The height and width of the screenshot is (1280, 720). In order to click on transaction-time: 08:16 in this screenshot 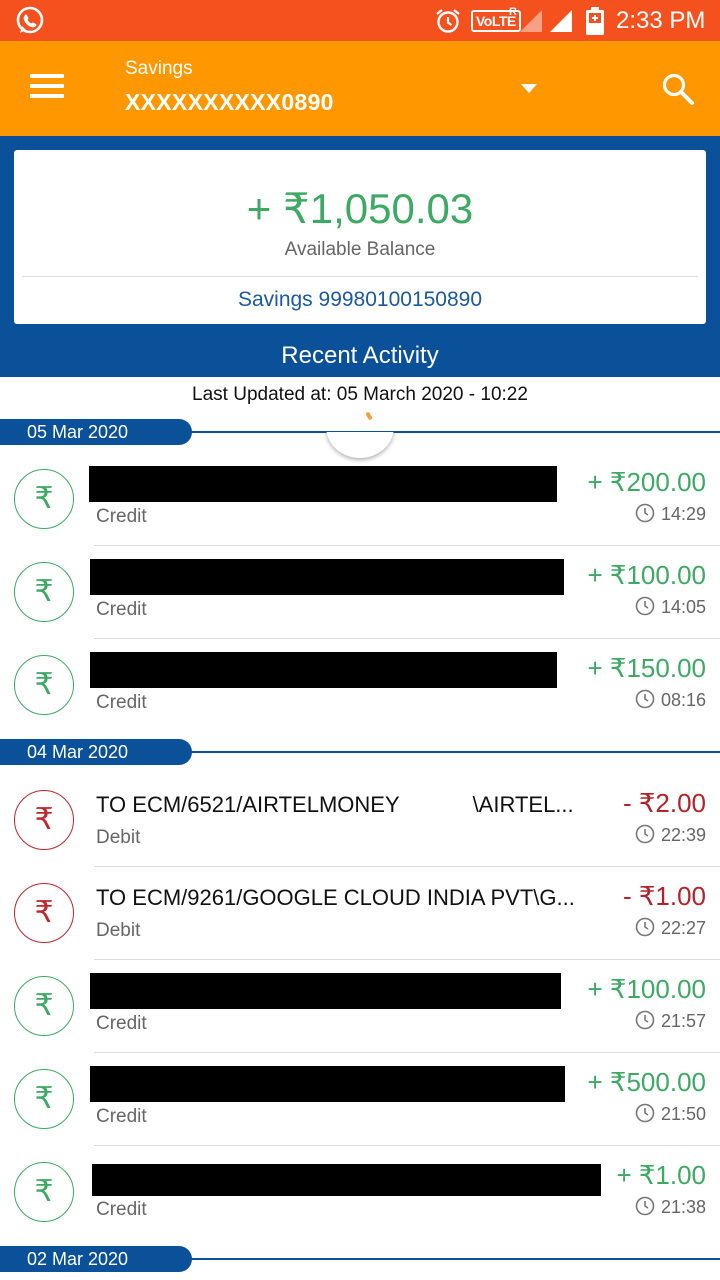, I will do `click(670, 700)`.